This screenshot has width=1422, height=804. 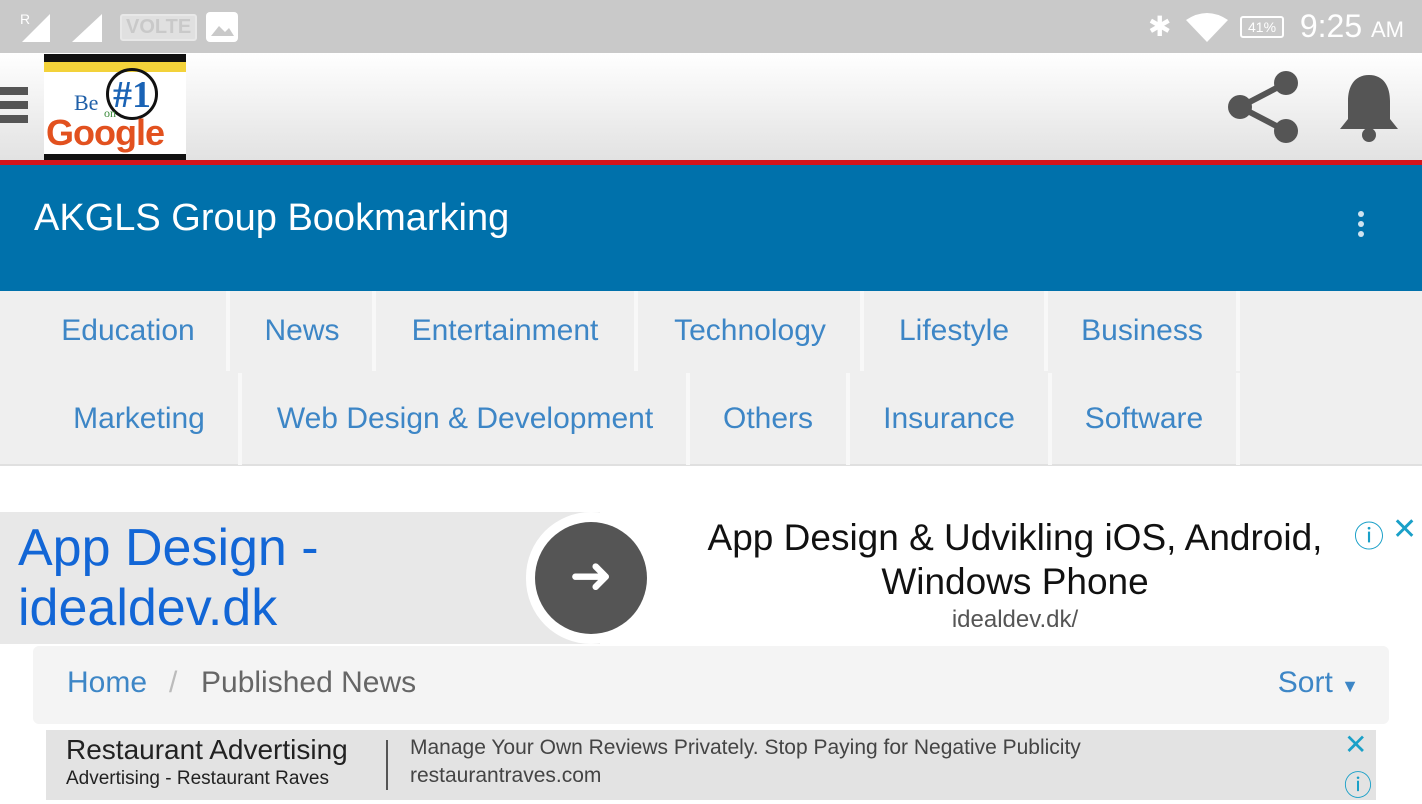 What do you see at coordinates (1015, 620) in the screenshot?
I see `ad-url: idealdev.dk/` at bounding box center [1015, 620].